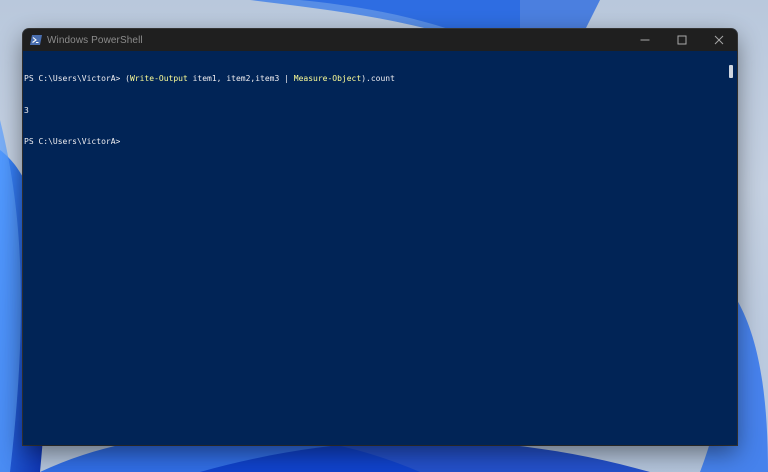 The height and width of the screenshot is (472, 768). I want to click on command-output: 3, so click(26, 110).